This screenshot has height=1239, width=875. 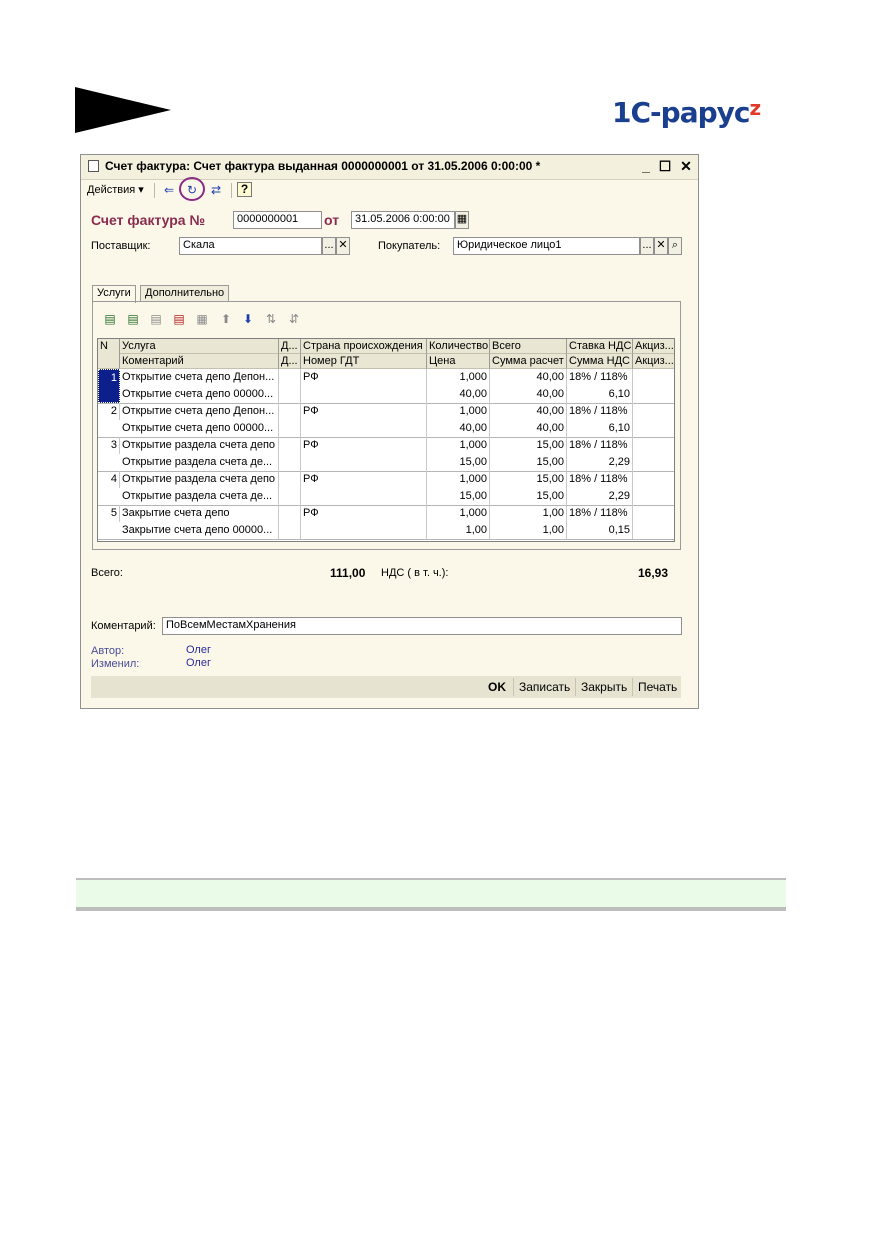 What do you see at coordinates (109, 386) in the screenshot?
I see `row-number: 1` at bounding box center [109, 386].